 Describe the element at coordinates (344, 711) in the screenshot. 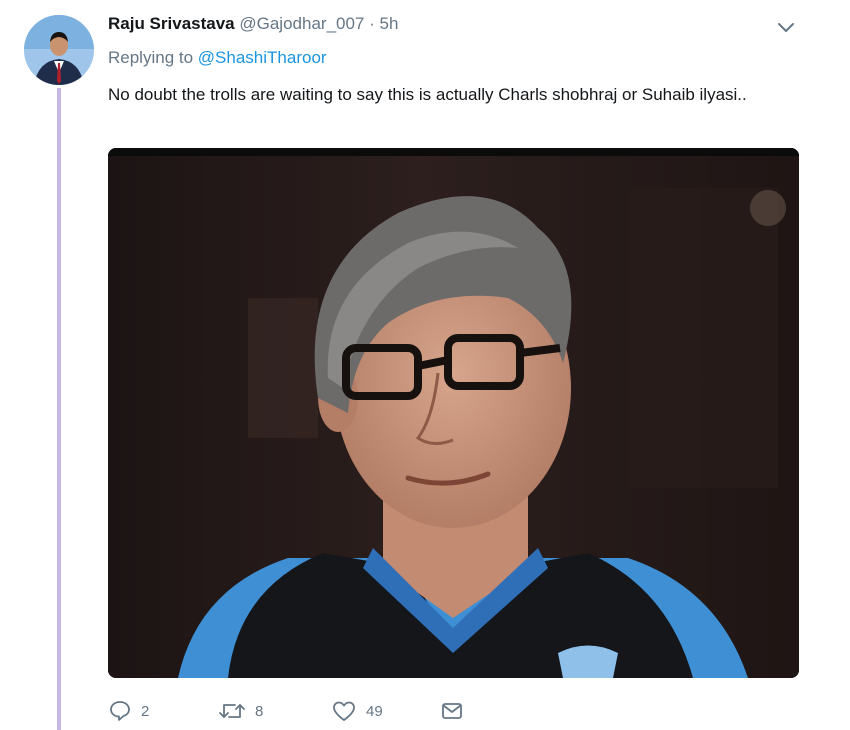

I see `heart-icon` at that location.